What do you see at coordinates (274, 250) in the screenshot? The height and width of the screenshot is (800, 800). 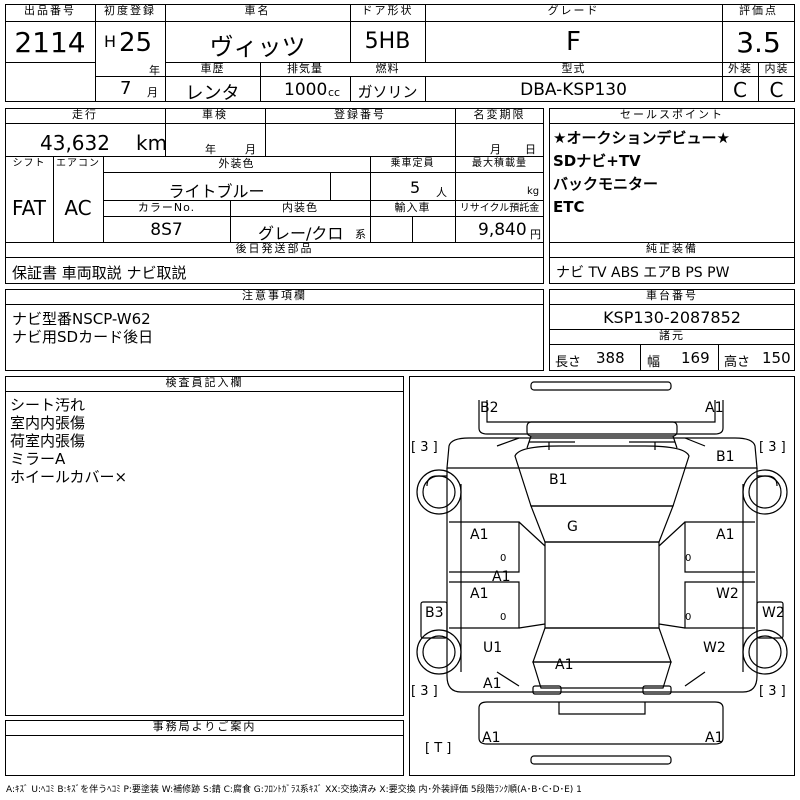 I see `later-parts-label: 後日発送部品` at bounding box center [274, 250].